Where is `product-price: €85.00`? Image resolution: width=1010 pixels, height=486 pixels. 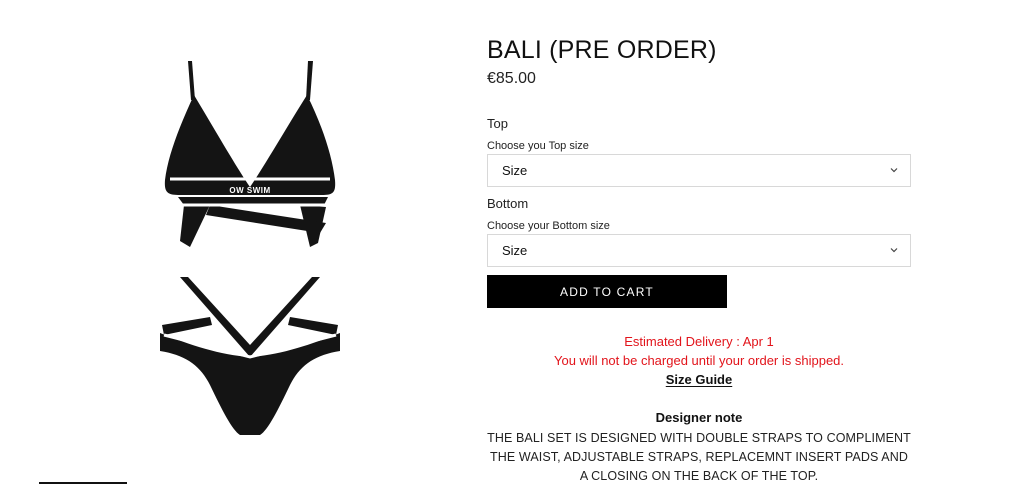
product-price: €85.00 is located at coordinates (511, 78).